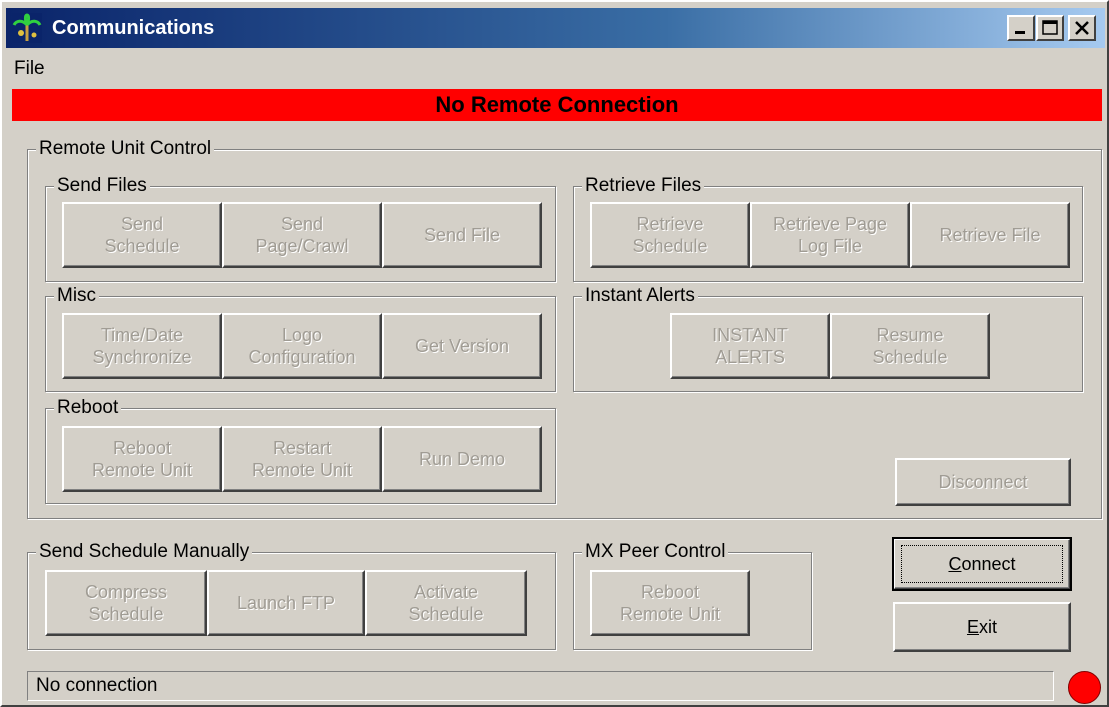 This screenshot has height=707, width=1109. Describe the element at coordinates (29, 69) in the screenshot. I see `menu-file: File` at that location.